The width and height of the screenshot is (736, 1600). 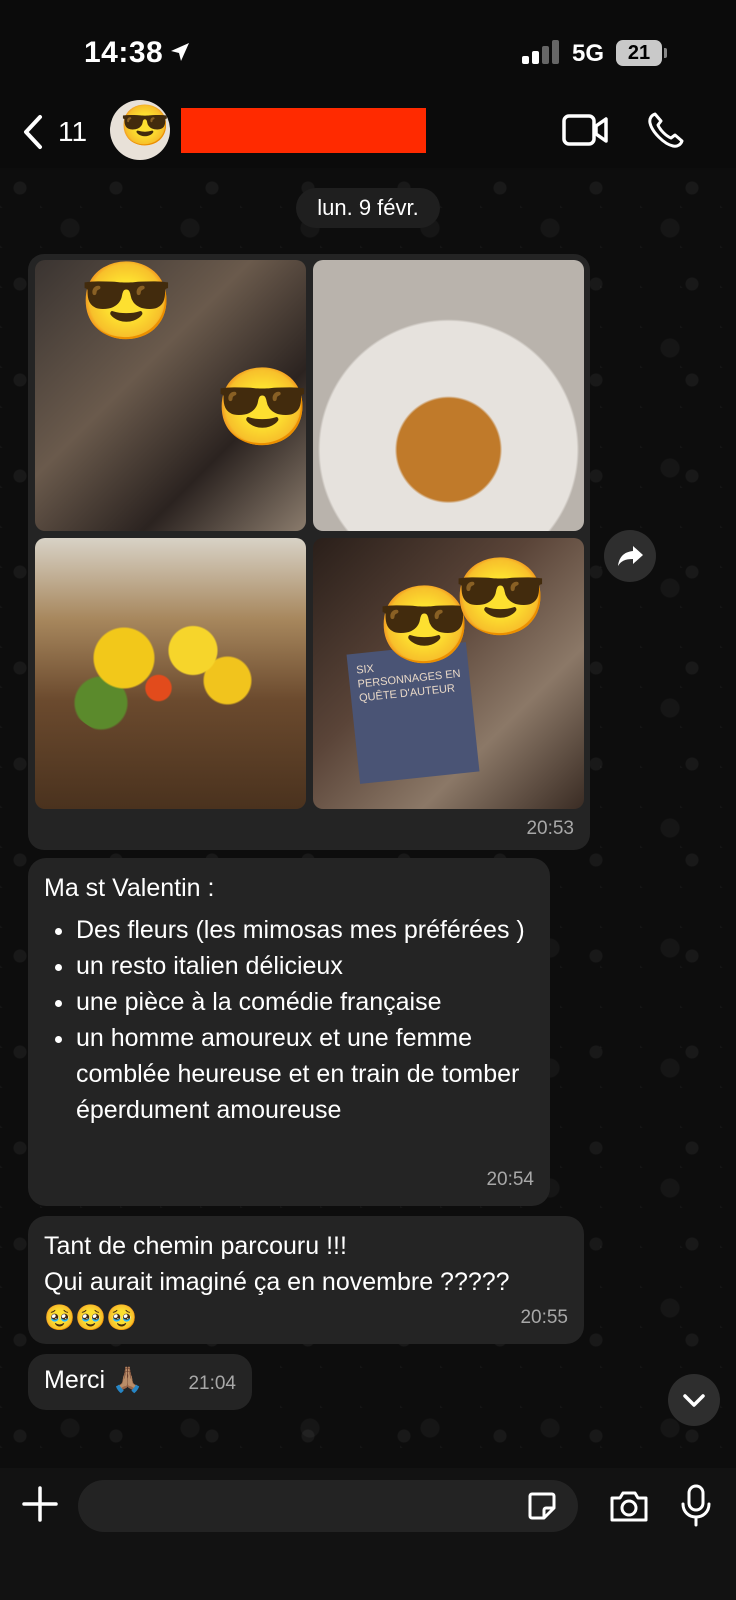 What do you see at coordinates (550, 828) in the screenshot?
I see `message-time: 20:53` at bounding box center [550, 828].